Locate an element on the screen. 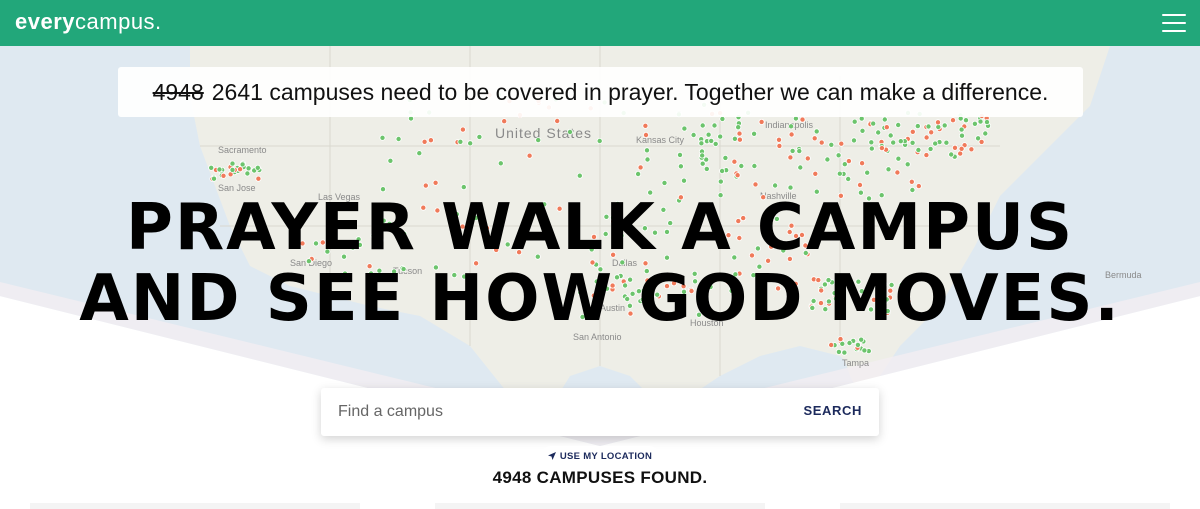  everycampus-logo: everycampus. is located at coordinates (88, 22).